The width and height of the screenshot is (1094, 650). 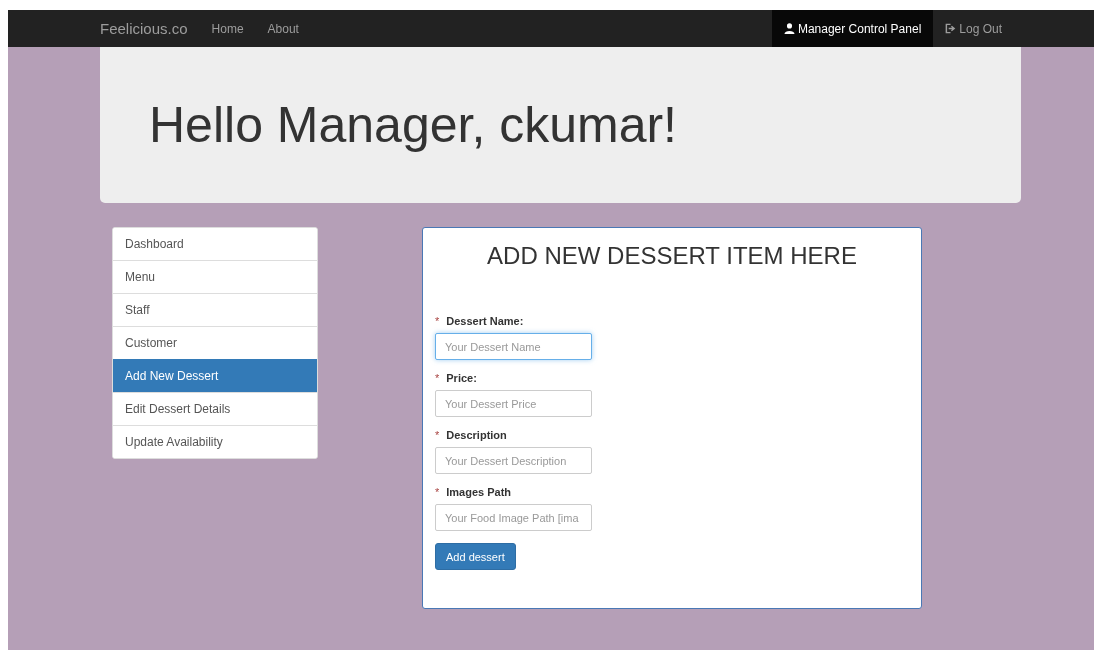 I want to click on logout-icon, so click(x=951, y=28).